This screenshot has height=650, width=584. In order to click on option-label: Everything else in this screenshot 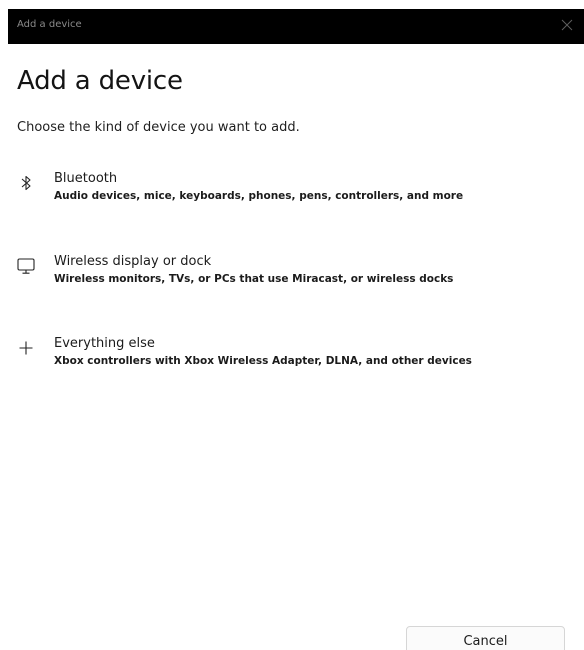, I will do `click(104, 343)`.